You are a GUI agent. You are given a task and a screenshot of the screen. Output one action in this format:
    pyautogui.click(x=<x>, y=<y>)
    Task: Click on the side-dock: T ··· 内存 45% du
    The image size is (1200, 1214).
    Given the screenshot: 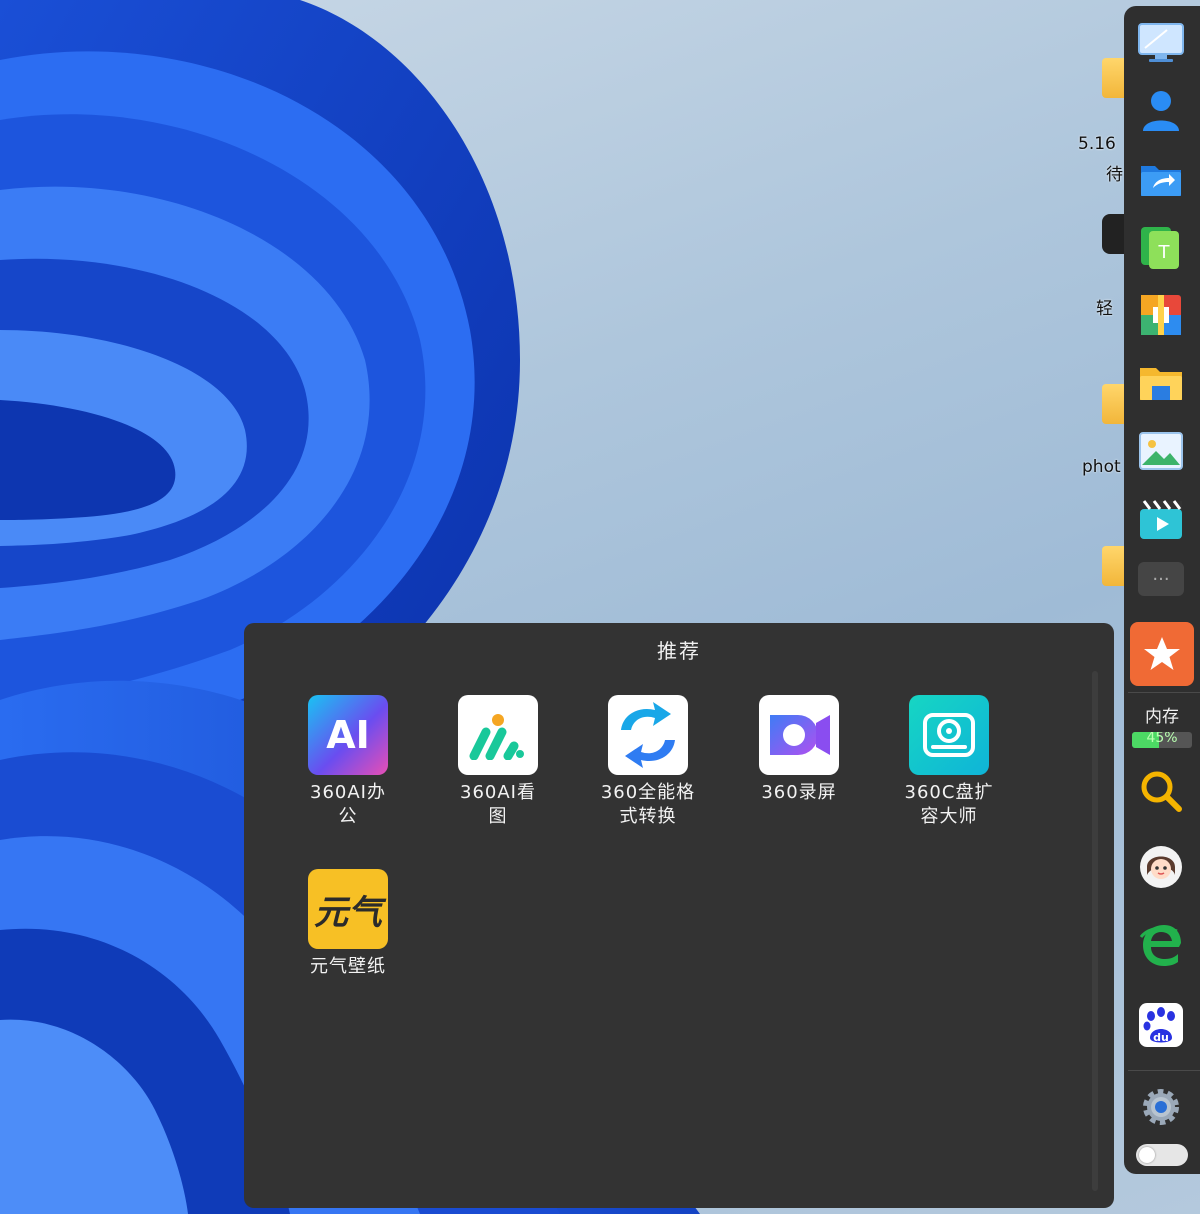 What is the action you would take?
    pyautogui.click(x=1162, y=590)
    